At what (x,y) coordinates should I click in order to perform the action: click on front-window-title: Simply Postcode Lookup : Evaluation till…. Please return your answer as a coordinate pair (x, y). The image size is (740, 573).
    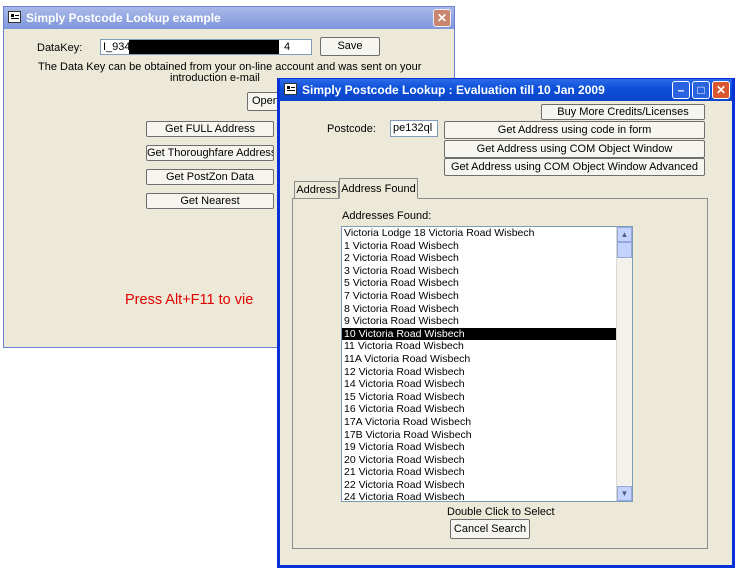
    Looking at the image, I should click on (453, 90).